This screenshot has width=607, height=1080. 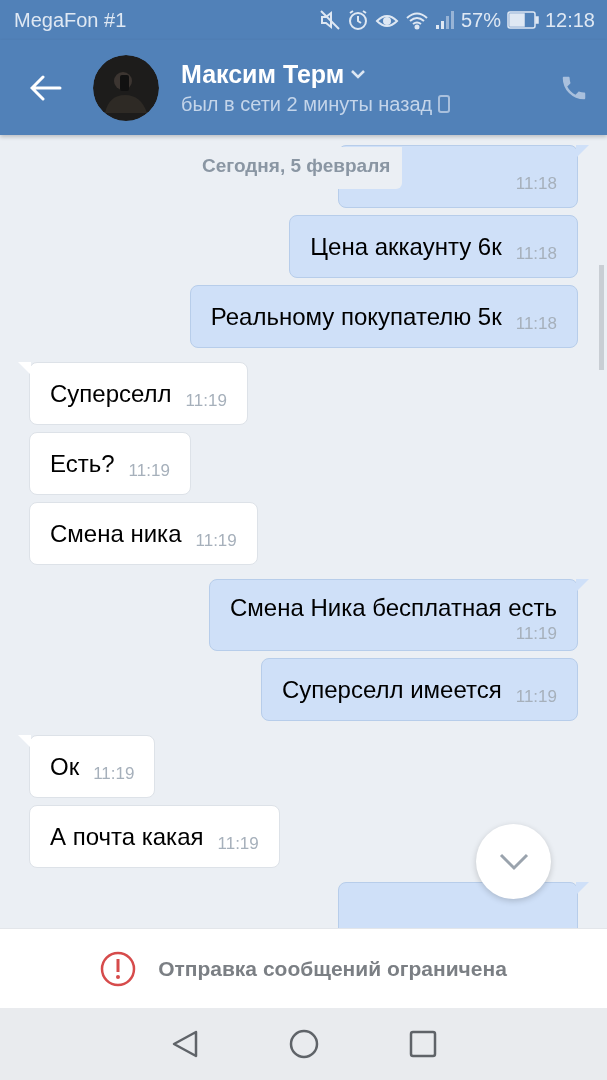 What do you see at coordinates (357, 20) in the screenshot?
I see `alarm-icon` at bounding box center [357, 20].